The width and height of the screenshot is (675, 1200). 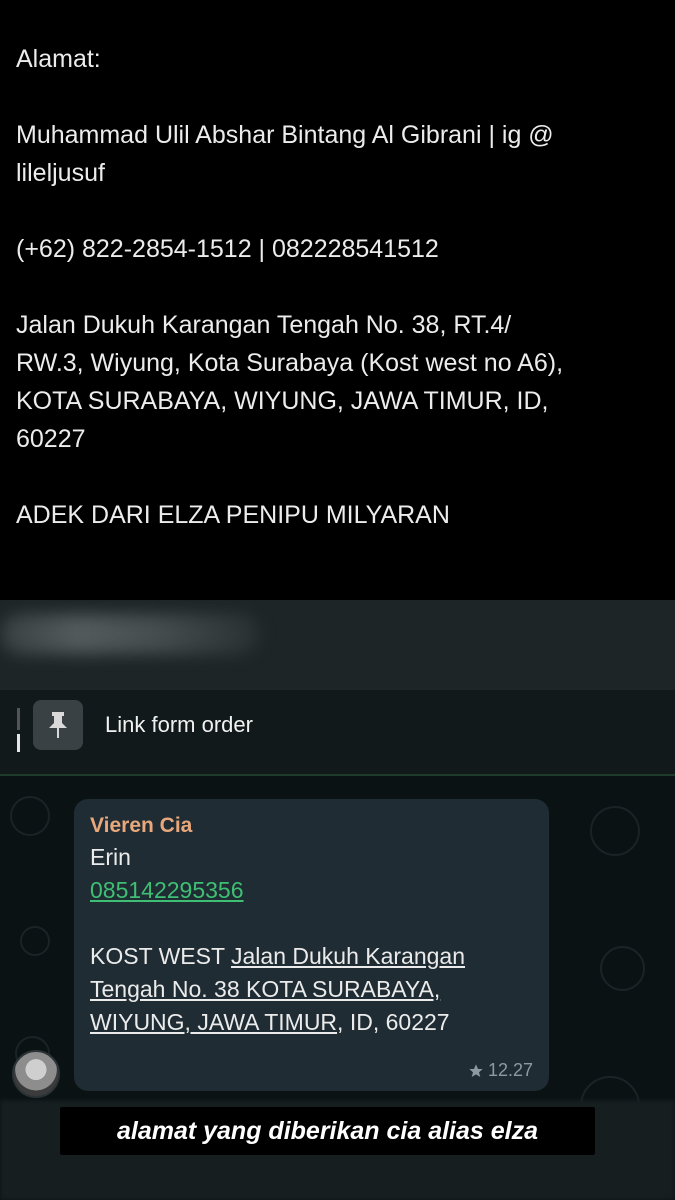 I want to click on phone-link: 085142295356, so click(x=167, y=890).